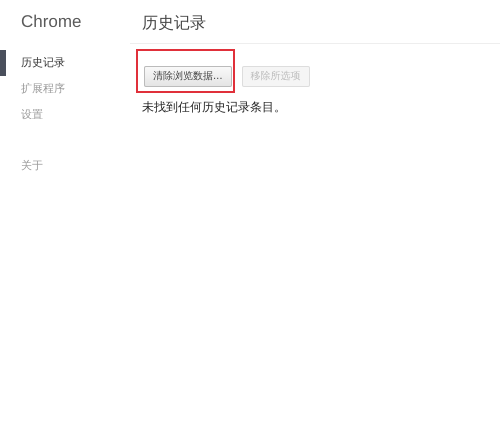 The image size is (500, 424). I want to click on empty-message: 未找到任何历史记录条目。, so click(214, 107).